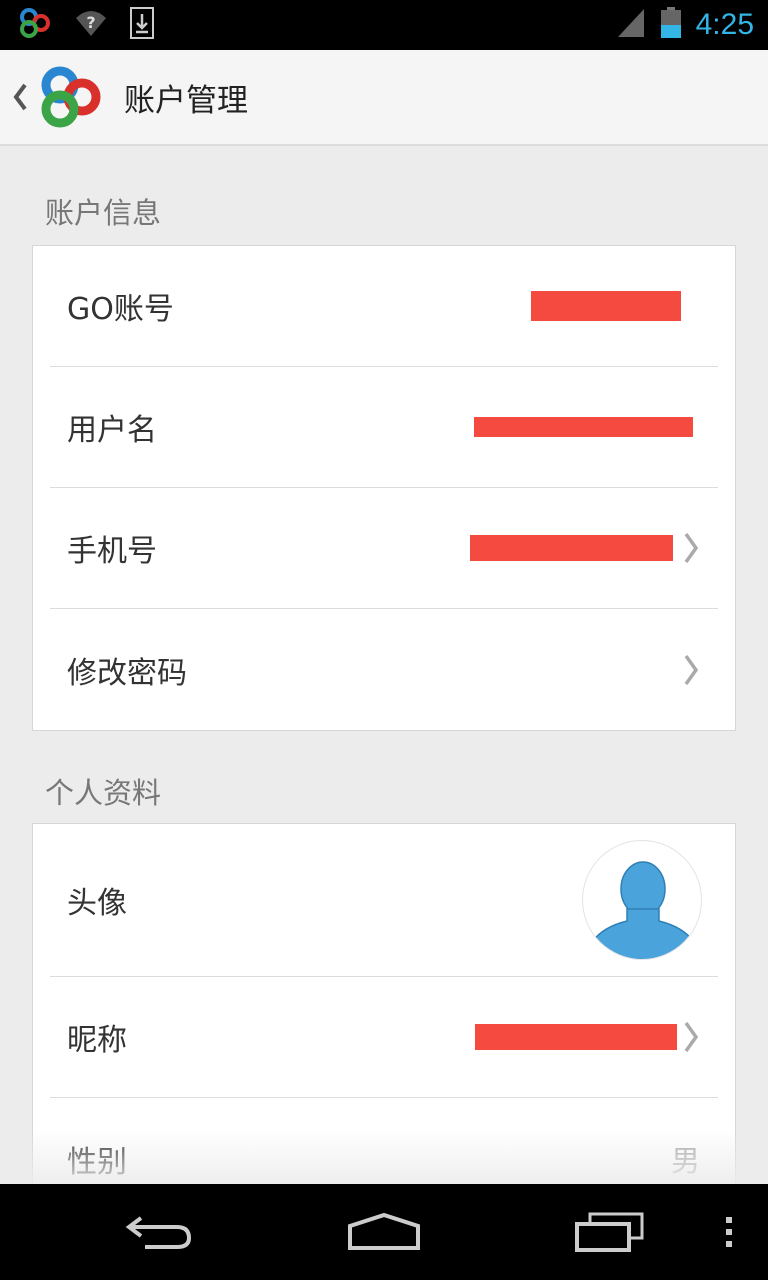 The width and height of the screenshot is (768, 1280). Describe the element at coordinates (120, 309) in the screenshot. I see `row-label: GO账号` at that location.